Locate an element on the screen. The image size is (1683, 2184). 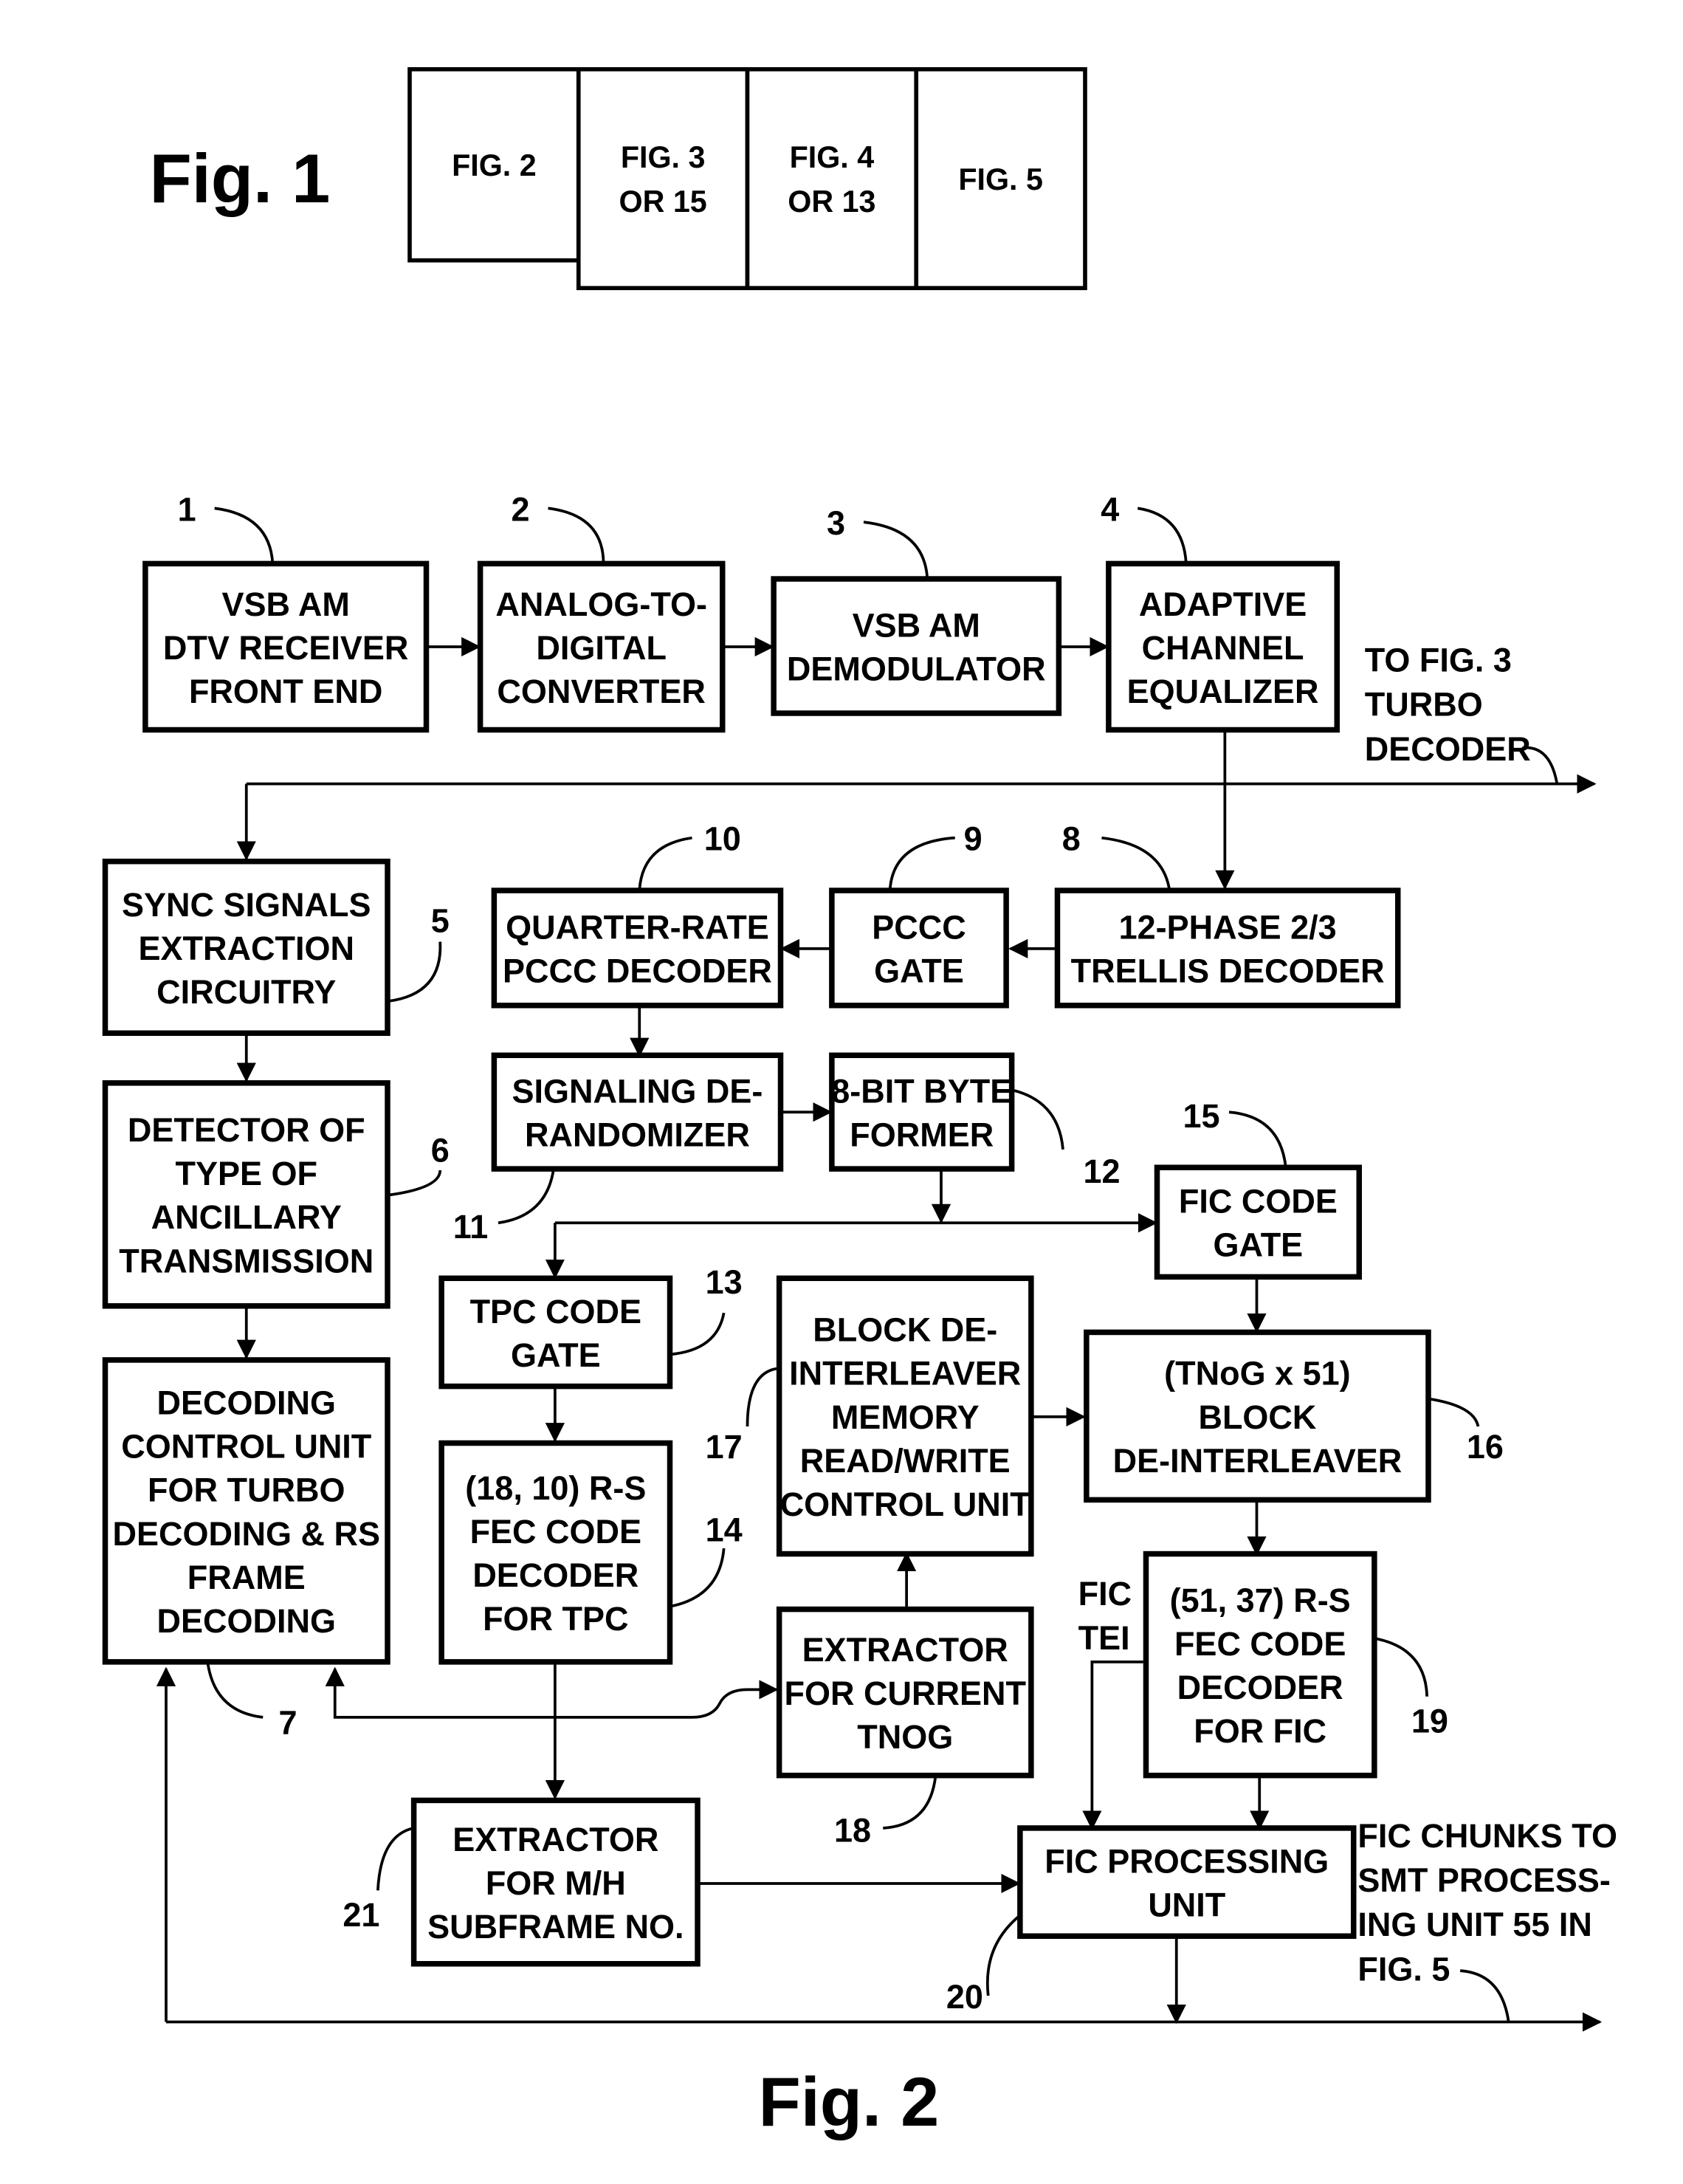
block-label-line: BLOCK DE- is located at coordinates (905, 1330).